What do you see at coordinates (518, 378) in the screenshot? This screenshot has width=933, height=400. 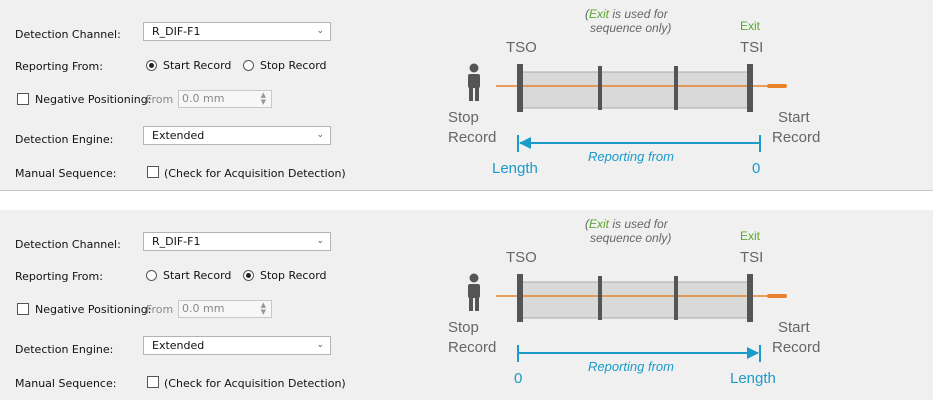 I see `left-value: 0` at bounding box center [518, 378].